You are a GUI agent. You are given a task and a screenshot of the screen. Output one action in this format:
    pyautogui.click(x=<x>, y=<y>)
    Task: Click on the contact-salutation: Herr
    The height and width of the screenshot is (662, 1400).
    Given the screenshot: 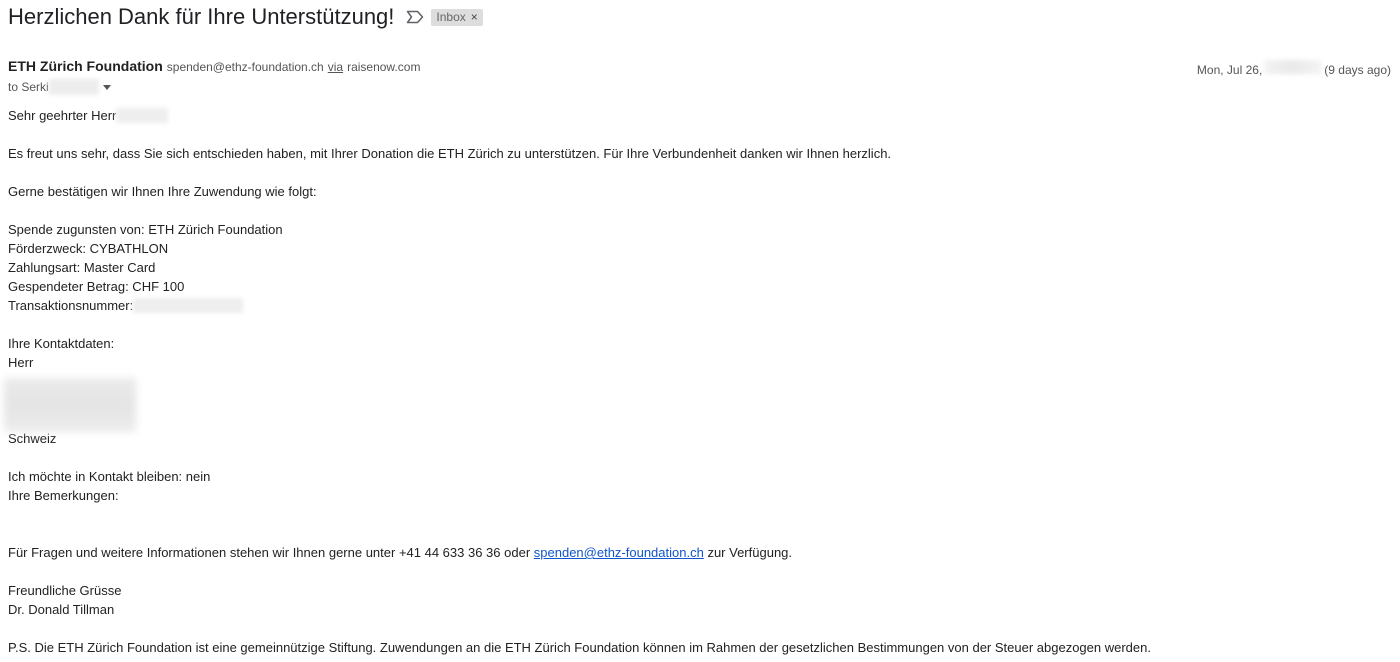 What is the action you would take?
    pyautogui.click(x=21, y=362)
    